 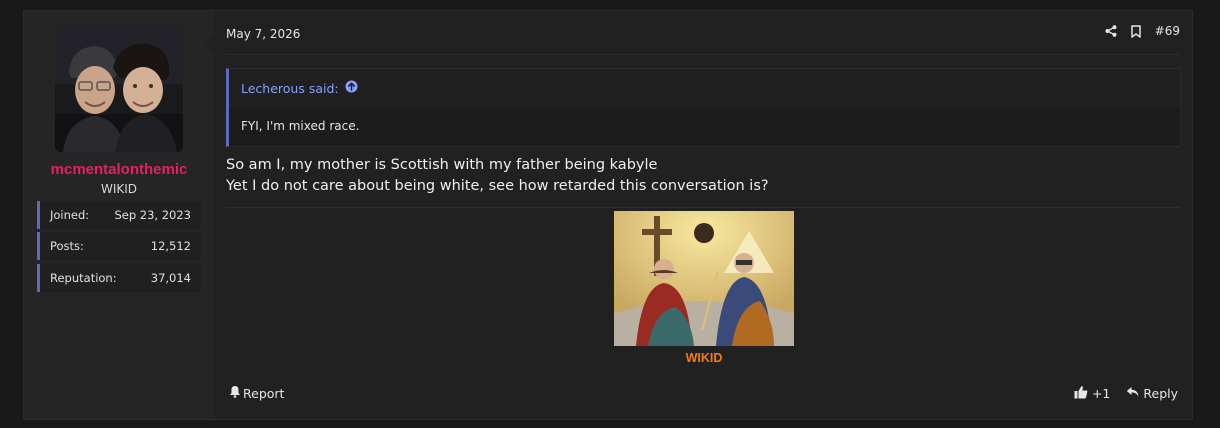 I want to click on reply-icon, so click(x=1132, y=393).